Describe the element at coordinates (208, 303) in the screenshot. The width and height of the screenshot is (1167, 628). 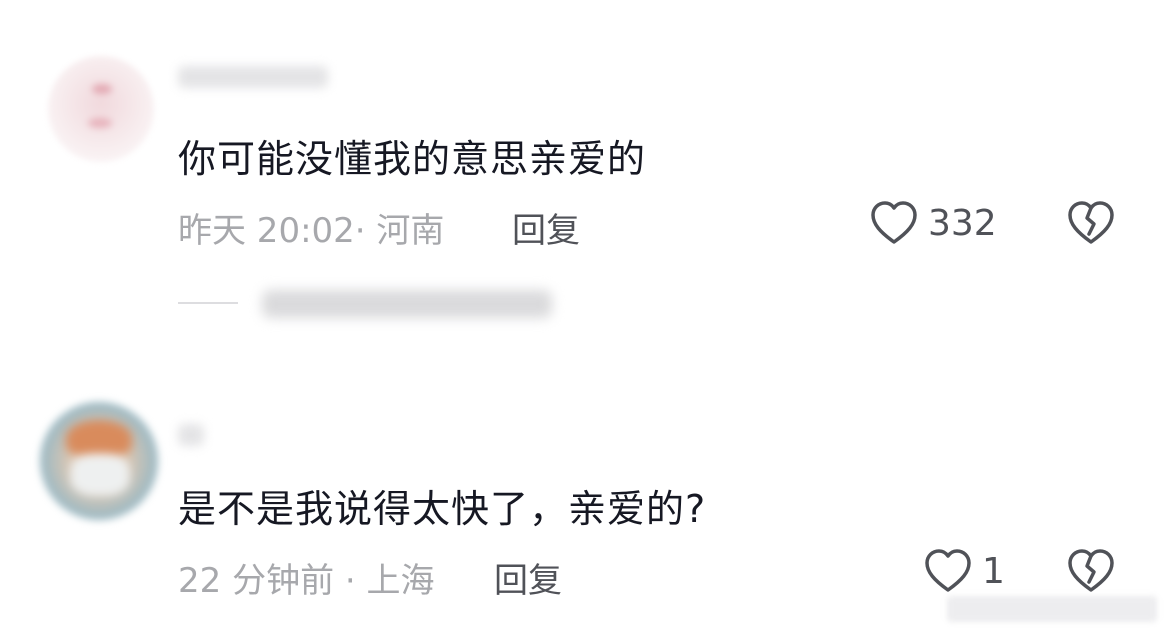
I see `divider-line` at that location.